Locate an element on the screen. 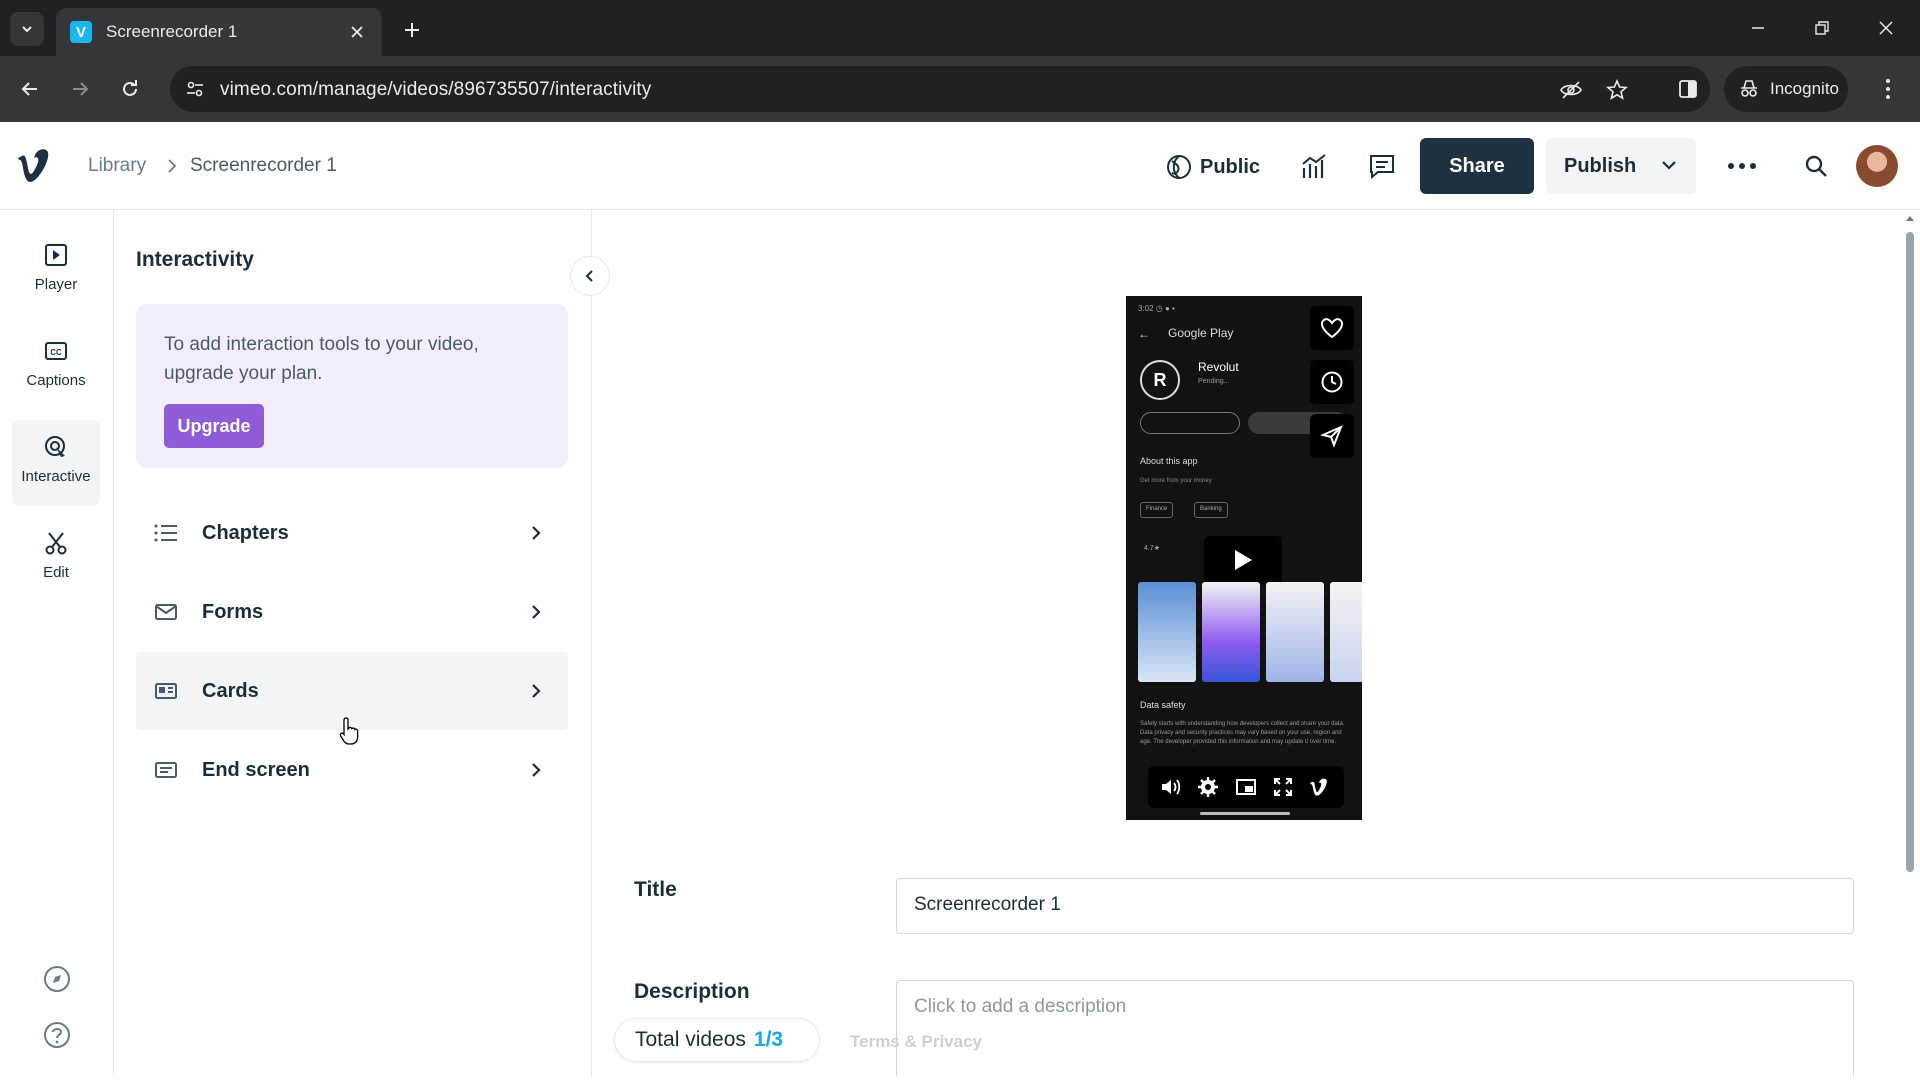  search-button is located at coordinates (1816, 166).